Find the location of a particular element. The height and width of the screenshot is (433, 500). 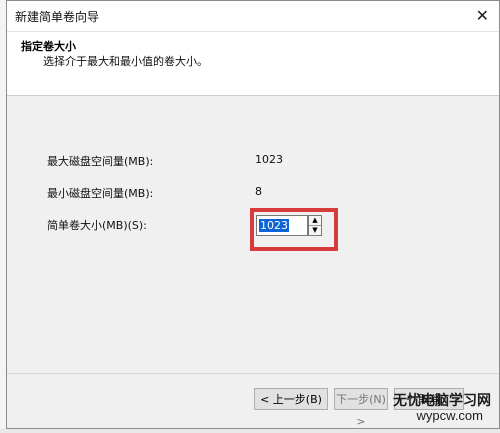

page-subtitle: 选择介于最大和最小值的卷大小。 is located at coordinates (125, 61).